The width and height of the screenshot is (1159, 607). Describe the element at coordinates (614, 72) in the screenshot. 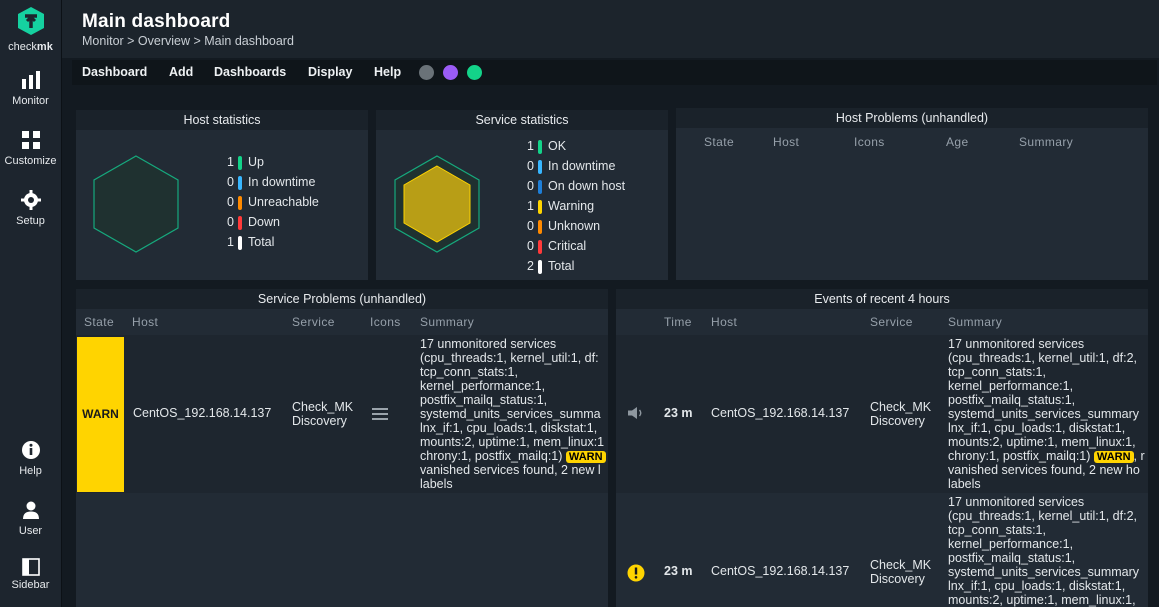

I see `menu-bar: Dashboard Add Dashboards Display Help` at that location.